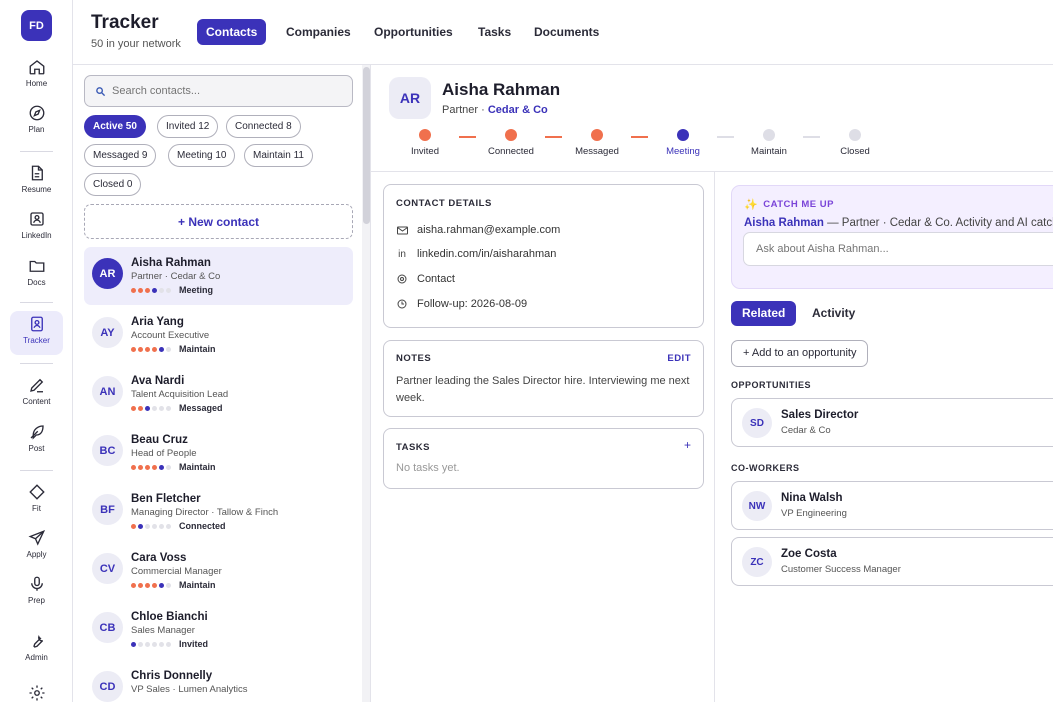  What do you see at coordinates (414, 358) in the screenshot?
I see `card-title: NOTES` at bounding box center [414, 358].